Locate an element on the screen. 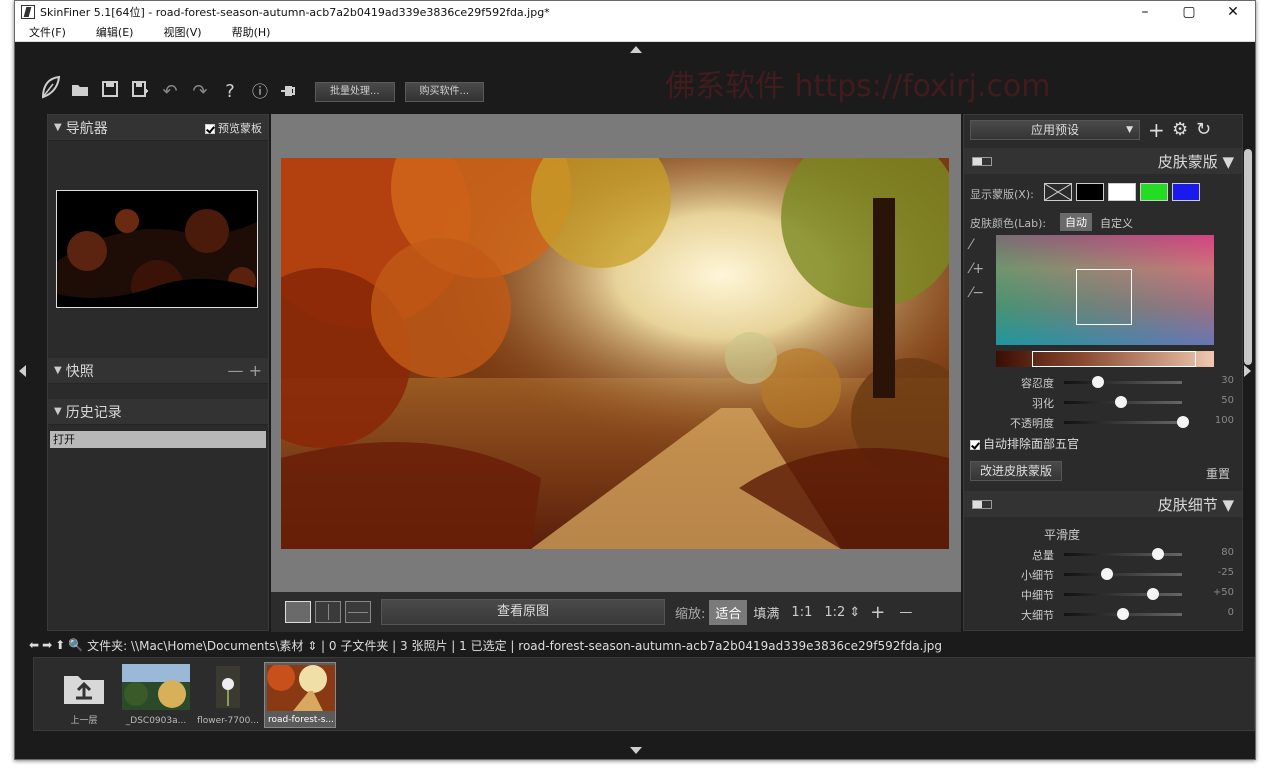 The width and height of the screenshot is (1287, 771). skin-color-custom-button: 自定义 is located at coordinates (1116, 223).